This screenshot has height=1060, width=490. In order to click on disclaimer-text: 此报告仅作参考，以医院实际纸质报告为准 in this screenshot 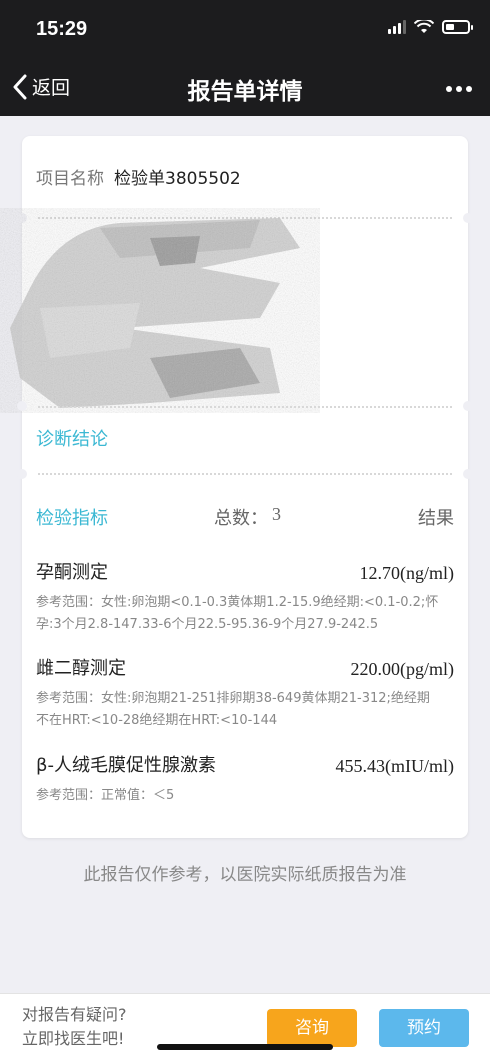, I will do `click(245, 875)`.